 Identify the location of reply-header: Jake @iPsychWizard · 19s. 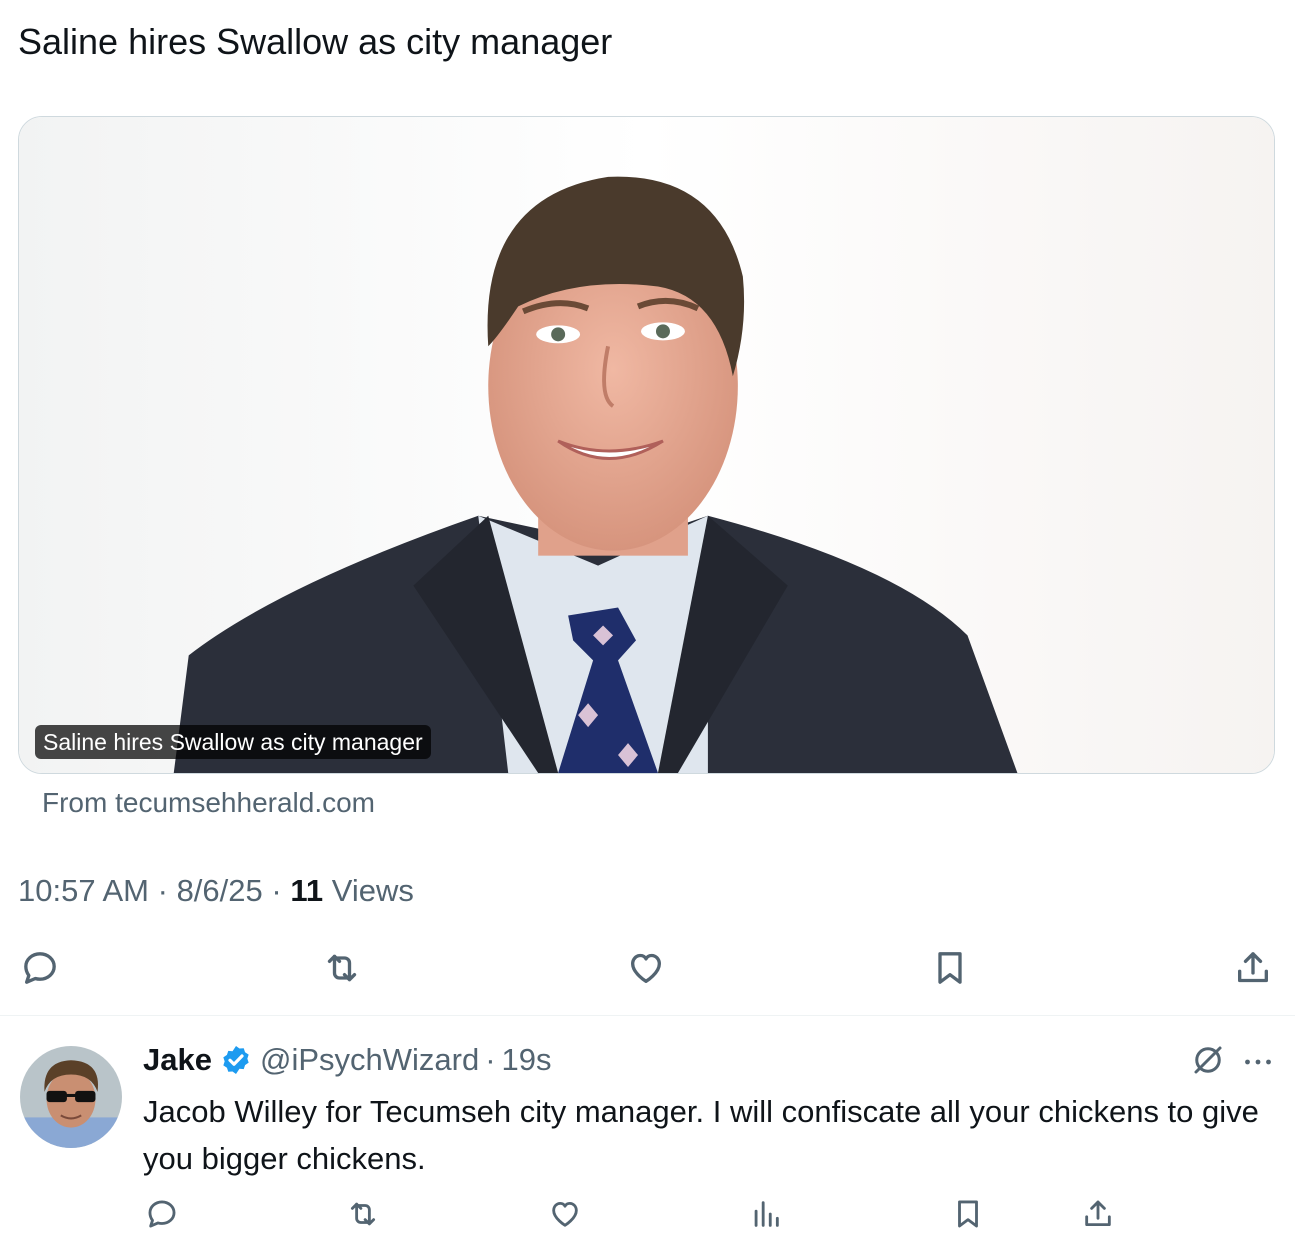
(347, 1060).